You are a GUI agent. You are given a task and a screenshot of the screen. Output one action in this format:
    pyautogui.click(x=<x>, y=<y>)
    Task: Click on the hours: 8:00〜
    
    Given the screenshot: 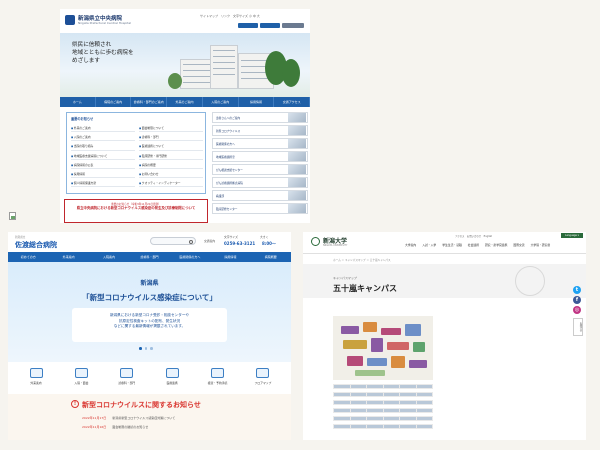 What is the action you would take?
    pyautogui.click(x=269, y=243)
    